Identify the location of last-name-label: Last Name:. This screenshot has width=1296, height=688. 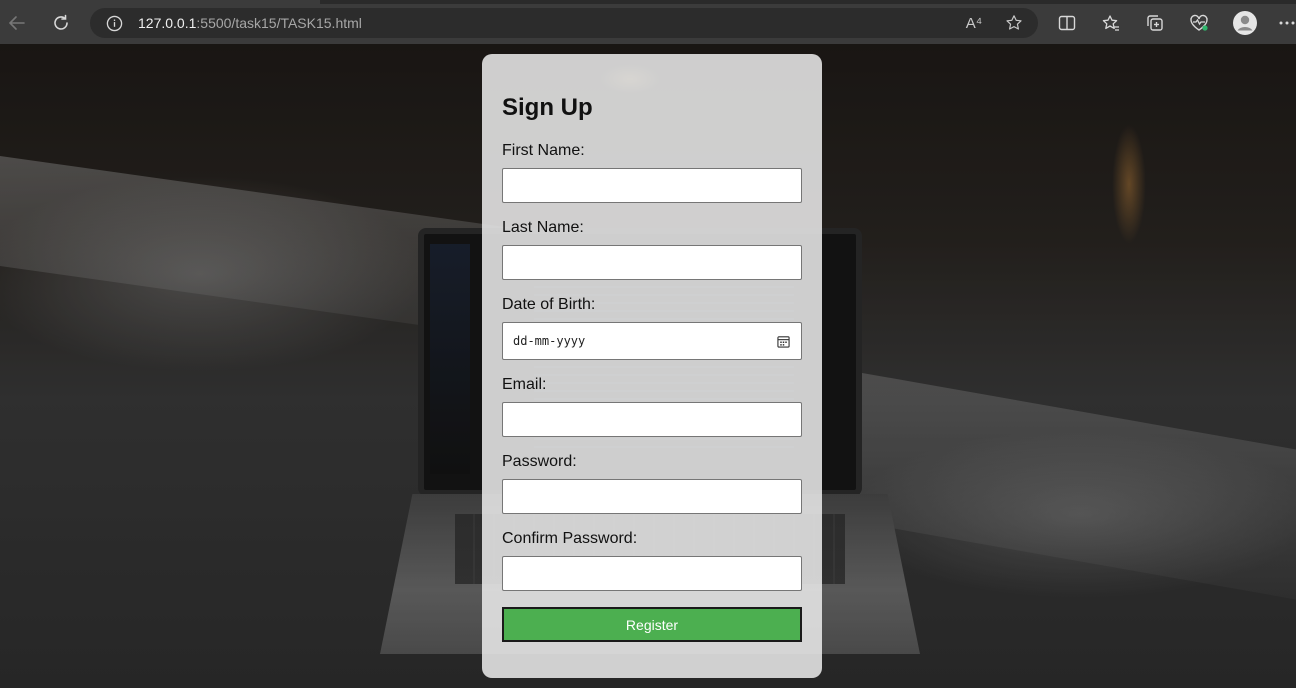
(543, 227).